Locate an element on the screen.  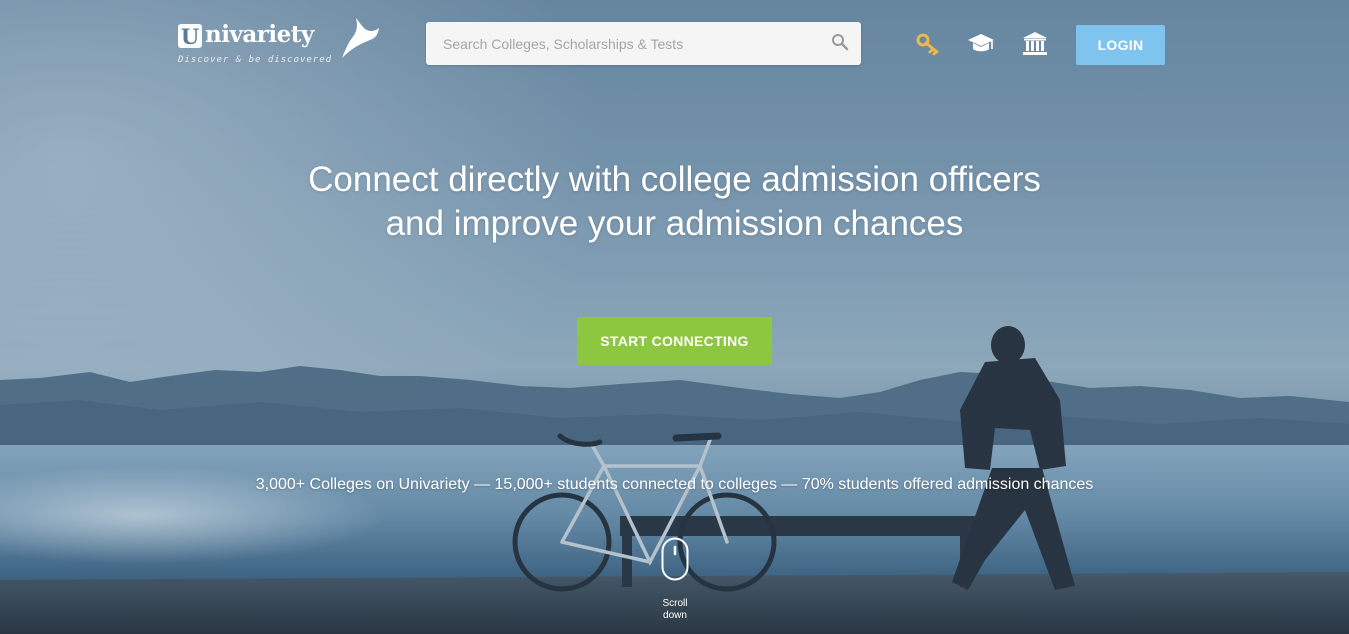
logo-wordmark: nivariety is located at coordinates (259, 34).